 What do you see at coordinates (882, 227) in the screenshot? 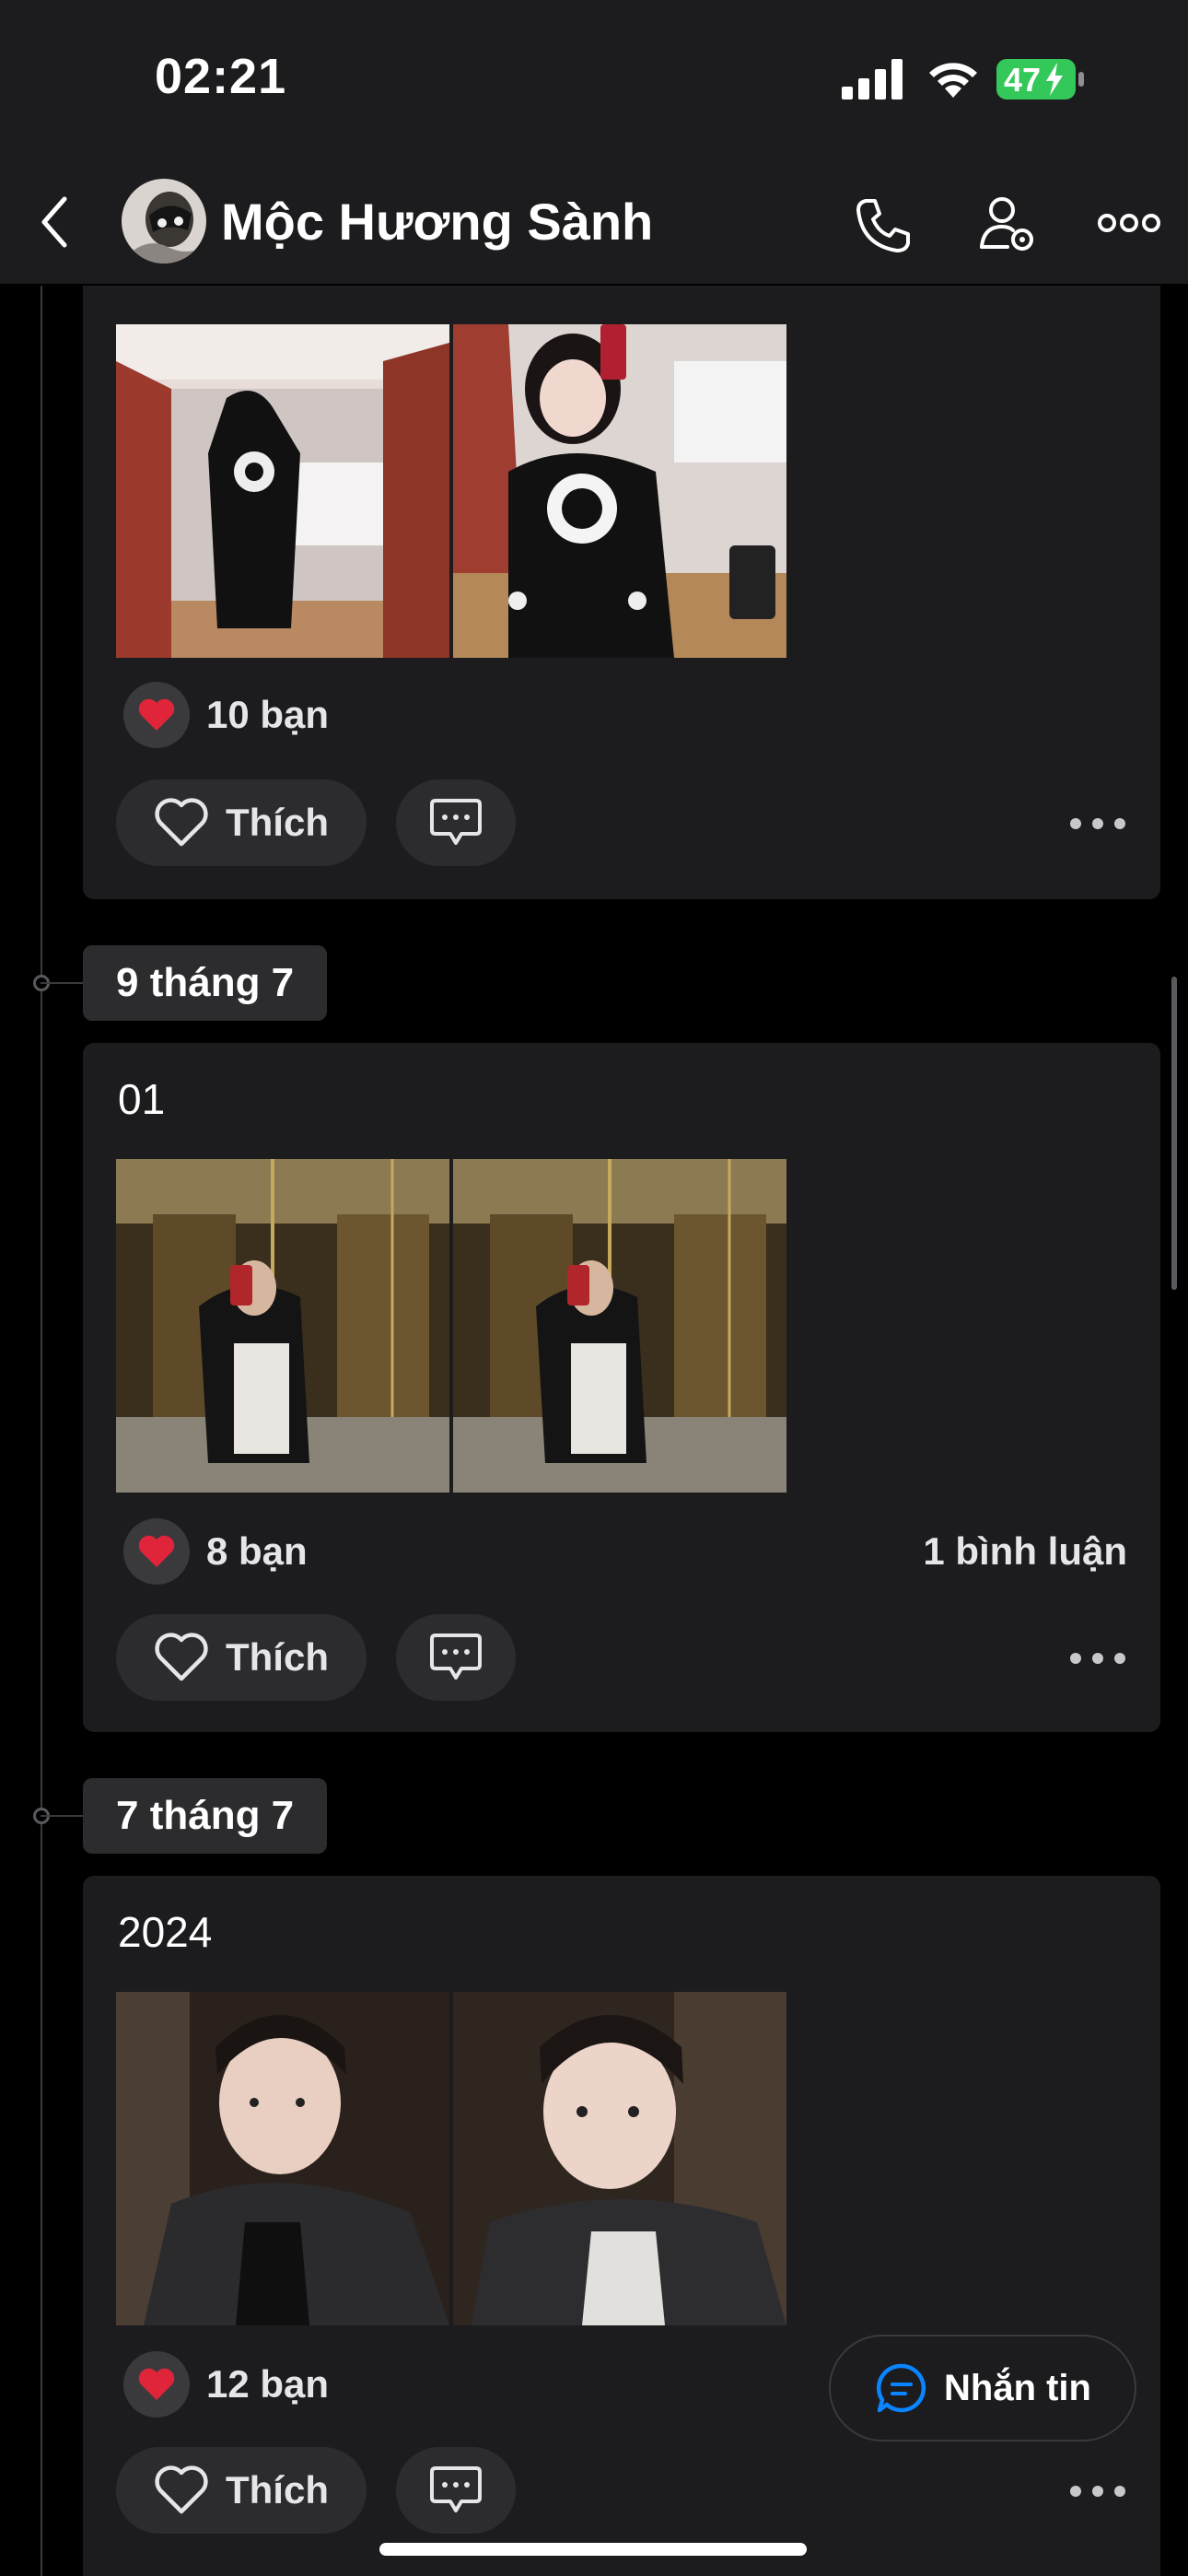
I see `phone-icon` at bounding box center [882, 227].